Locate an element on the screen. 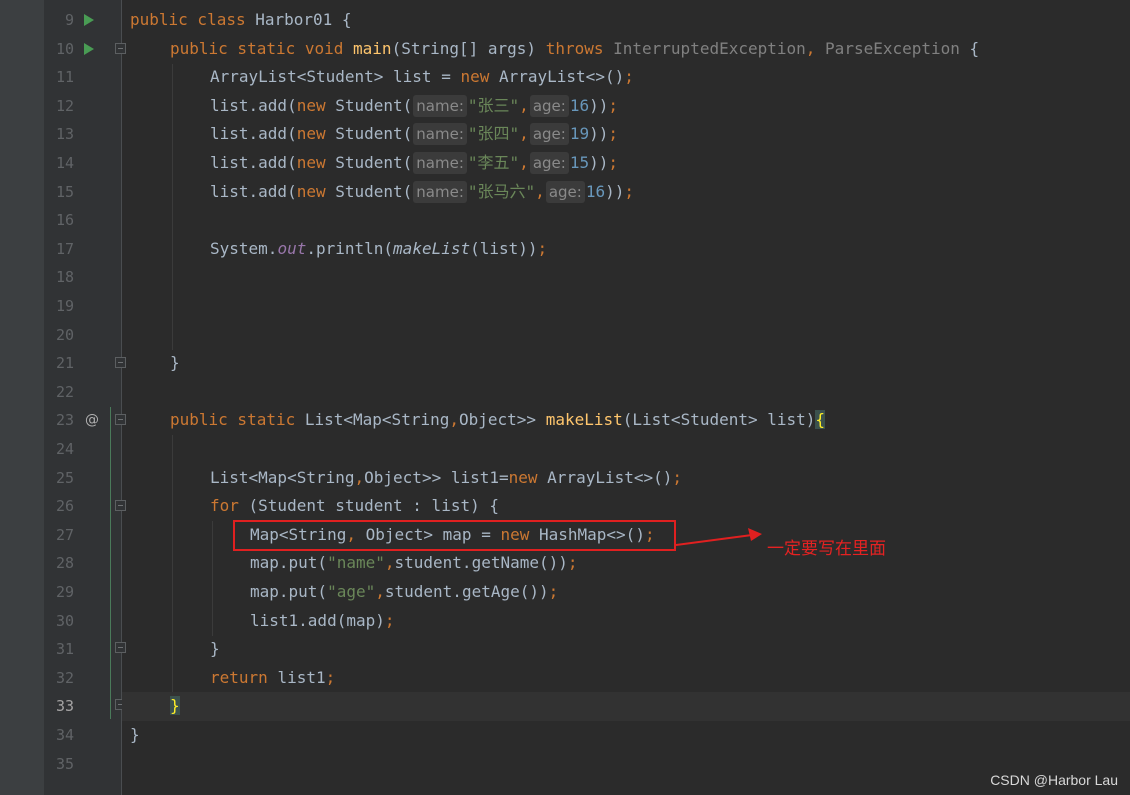  code-token: (List<Student> list) is located at coordinates (719, 420).